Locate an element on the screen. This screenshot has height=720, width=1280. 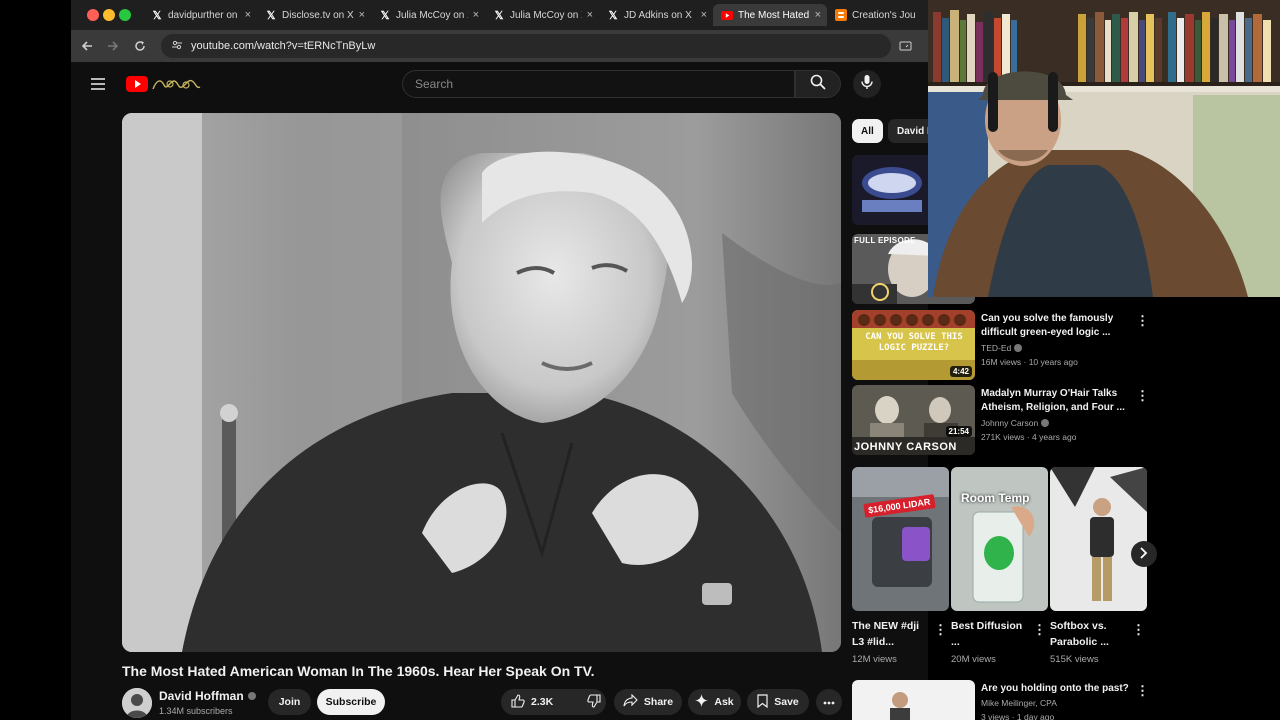
blogger-logo-icon is located at coordinates (841, 15).